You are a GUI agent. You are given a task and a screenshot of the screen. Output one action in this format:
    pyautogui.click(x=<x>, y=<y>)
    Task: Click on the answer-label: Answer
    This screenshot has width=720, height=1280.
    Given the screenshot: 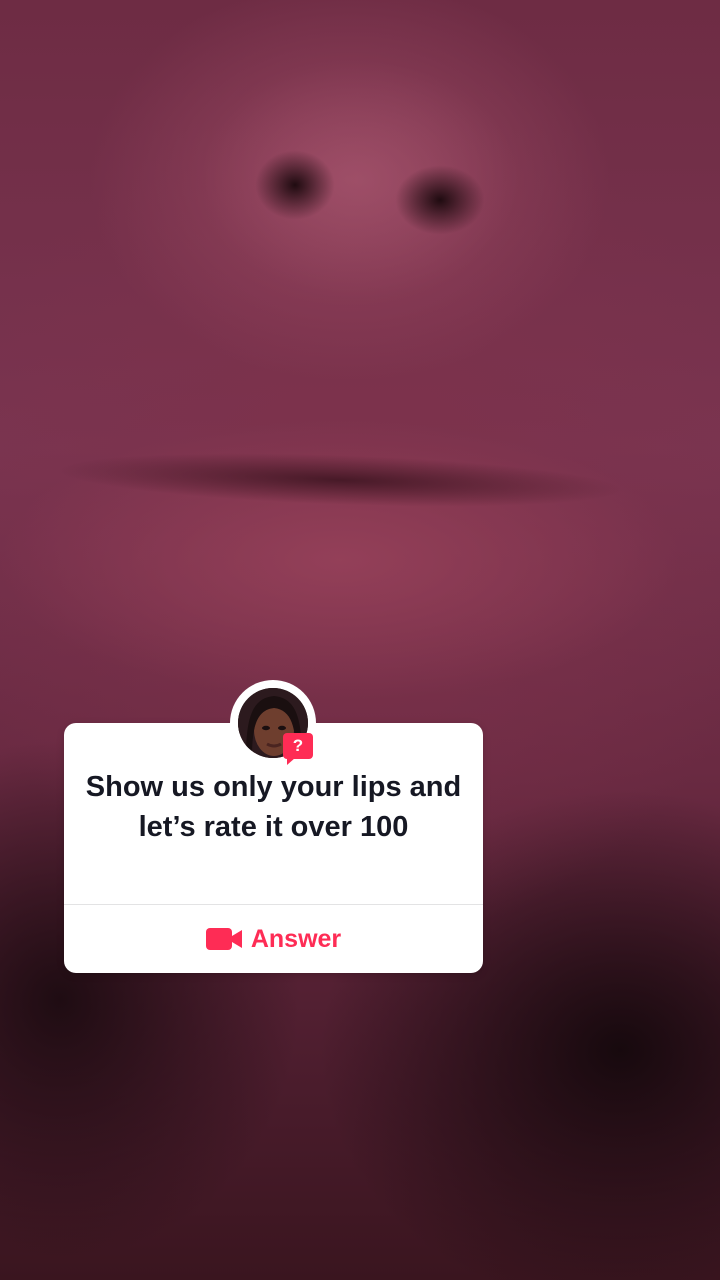 What is the action you would take?
    pyautogui.click(x=296, y=938)
    